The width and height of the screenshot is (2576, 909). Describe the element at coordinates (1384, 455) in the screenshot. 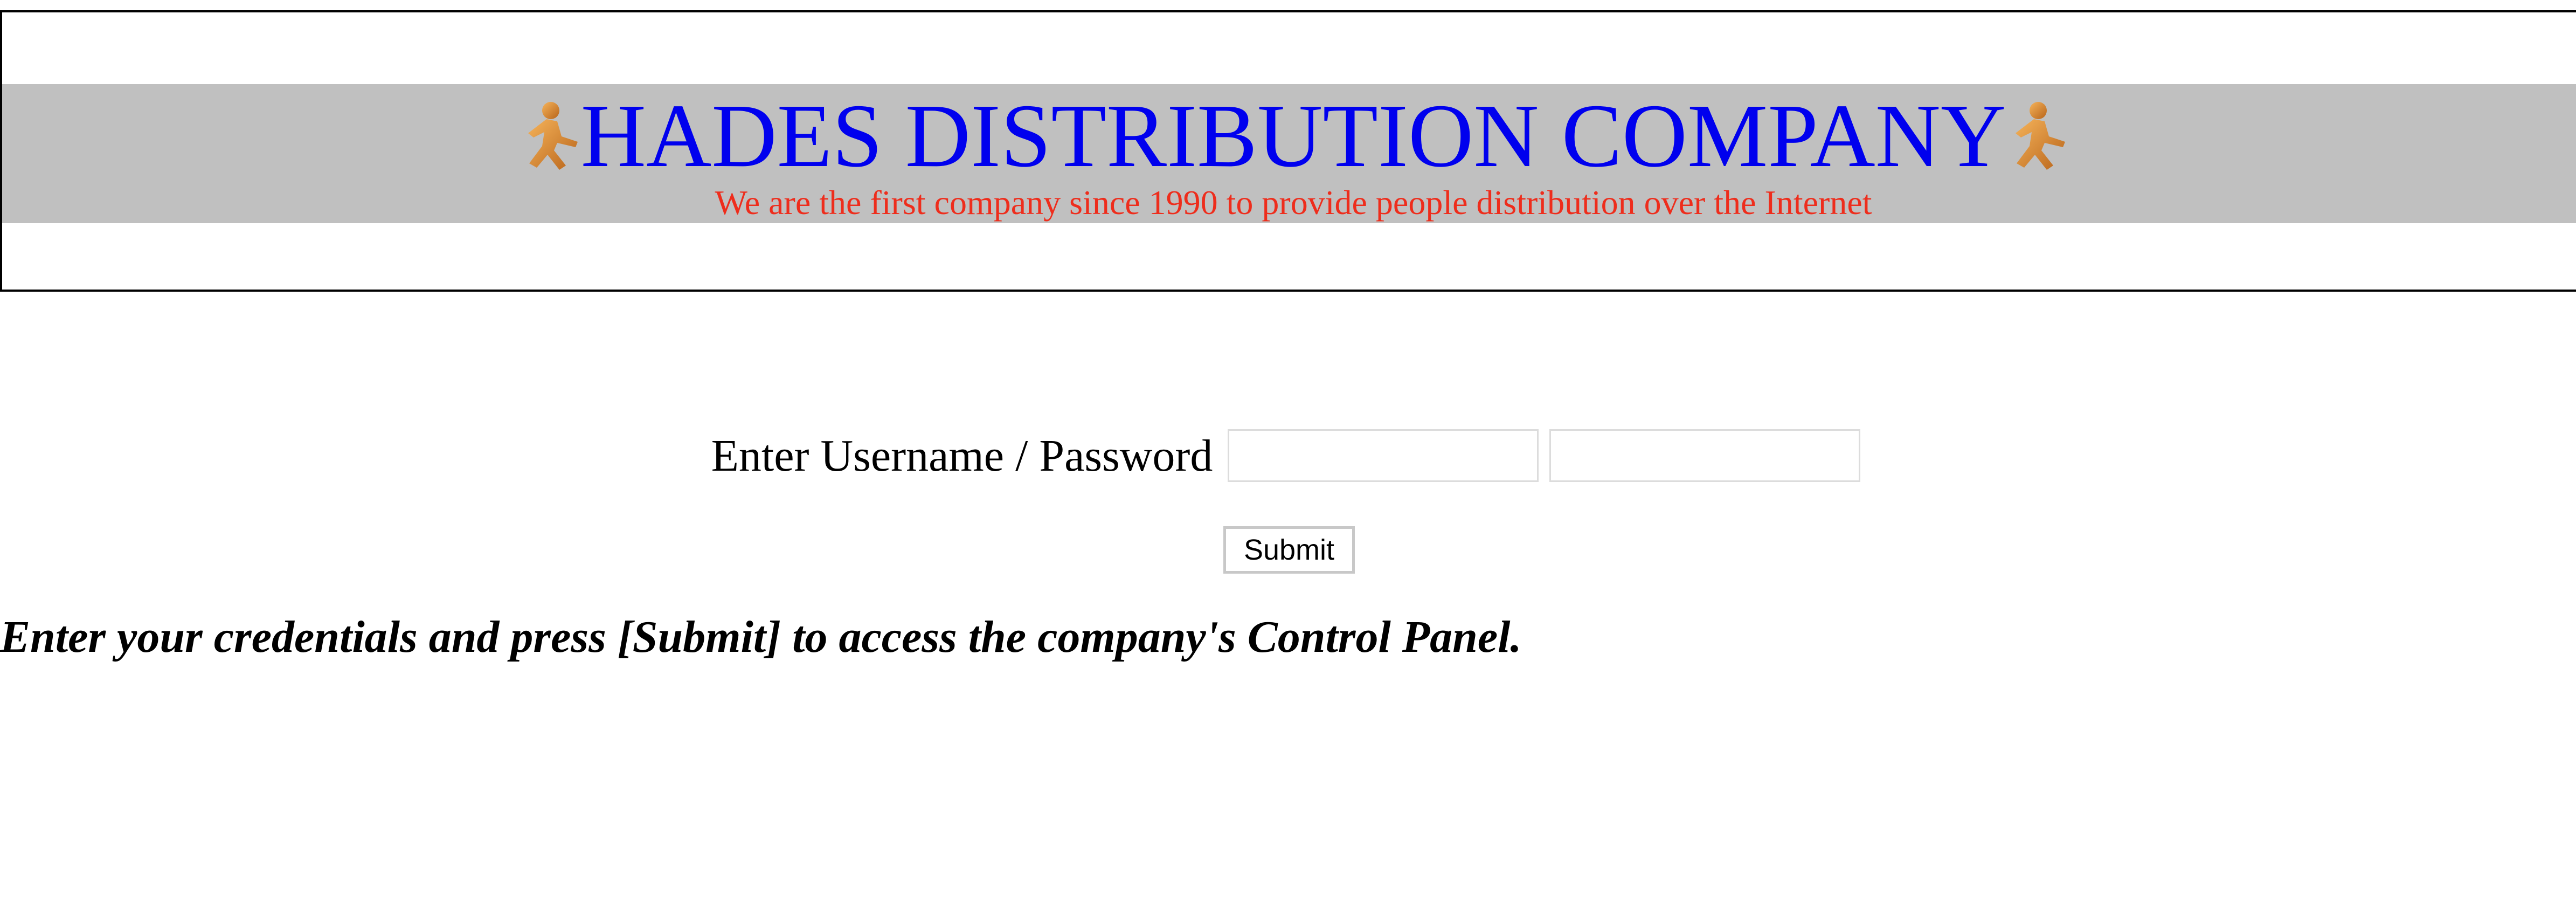

I see `username-input` at that location.